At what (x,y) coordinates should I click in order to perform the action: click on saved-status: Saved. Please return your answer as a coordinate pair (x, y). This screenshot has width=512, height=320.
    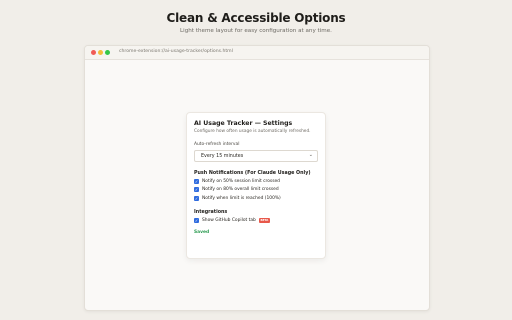
    Looking at the image, I should click on (202, 232).